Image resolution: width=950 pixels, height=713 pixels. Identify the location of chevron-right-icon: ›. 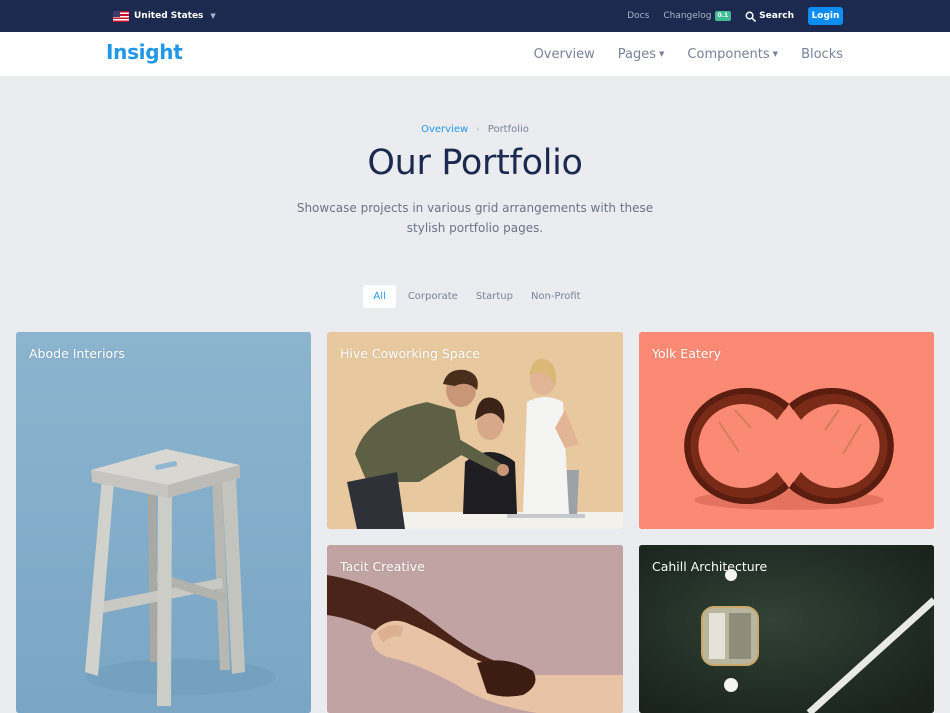
(478, 130).